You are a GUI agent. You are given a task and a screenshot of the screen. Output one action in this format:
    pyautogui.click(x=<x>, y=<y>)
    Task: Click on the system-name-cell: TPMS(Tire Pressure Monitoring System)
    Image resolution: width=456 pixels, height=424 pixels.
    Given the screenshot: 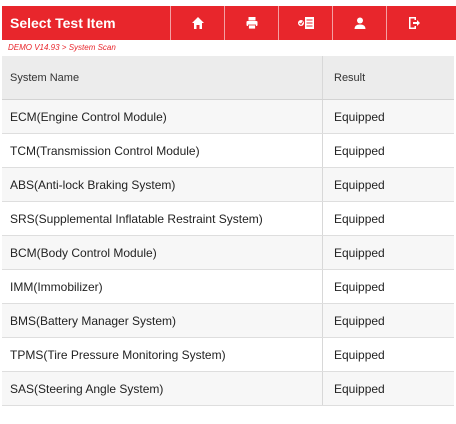 What is the action you would take?
    pyautogui.click(x=118, y=354)
    